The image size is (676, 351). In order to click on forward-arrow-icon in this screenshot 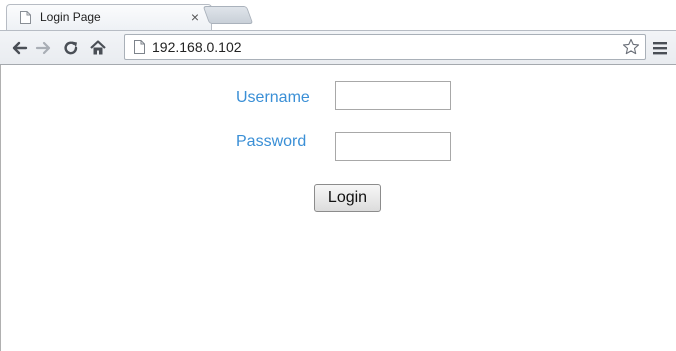, I will do `click(43, 48)`.